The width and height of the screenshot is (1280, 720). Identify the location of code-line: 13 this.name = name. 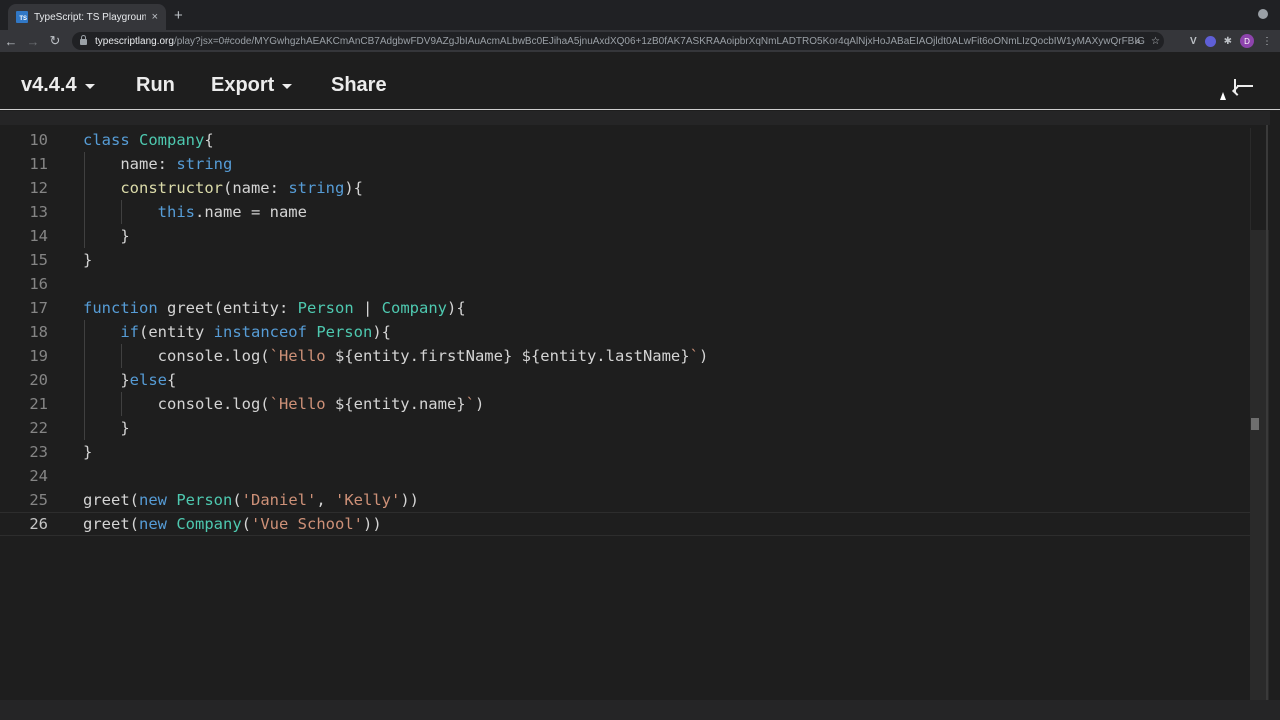
(625, 212).